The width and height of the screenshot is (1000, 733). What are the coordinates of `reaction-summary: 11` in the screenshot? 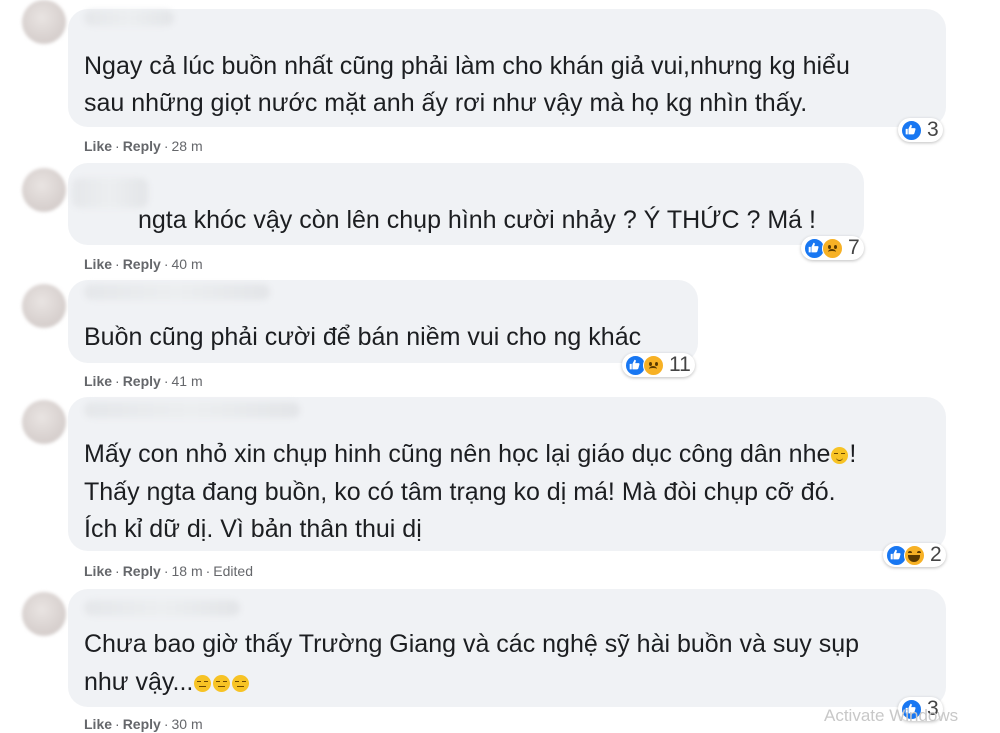 It's located at (658, 365).